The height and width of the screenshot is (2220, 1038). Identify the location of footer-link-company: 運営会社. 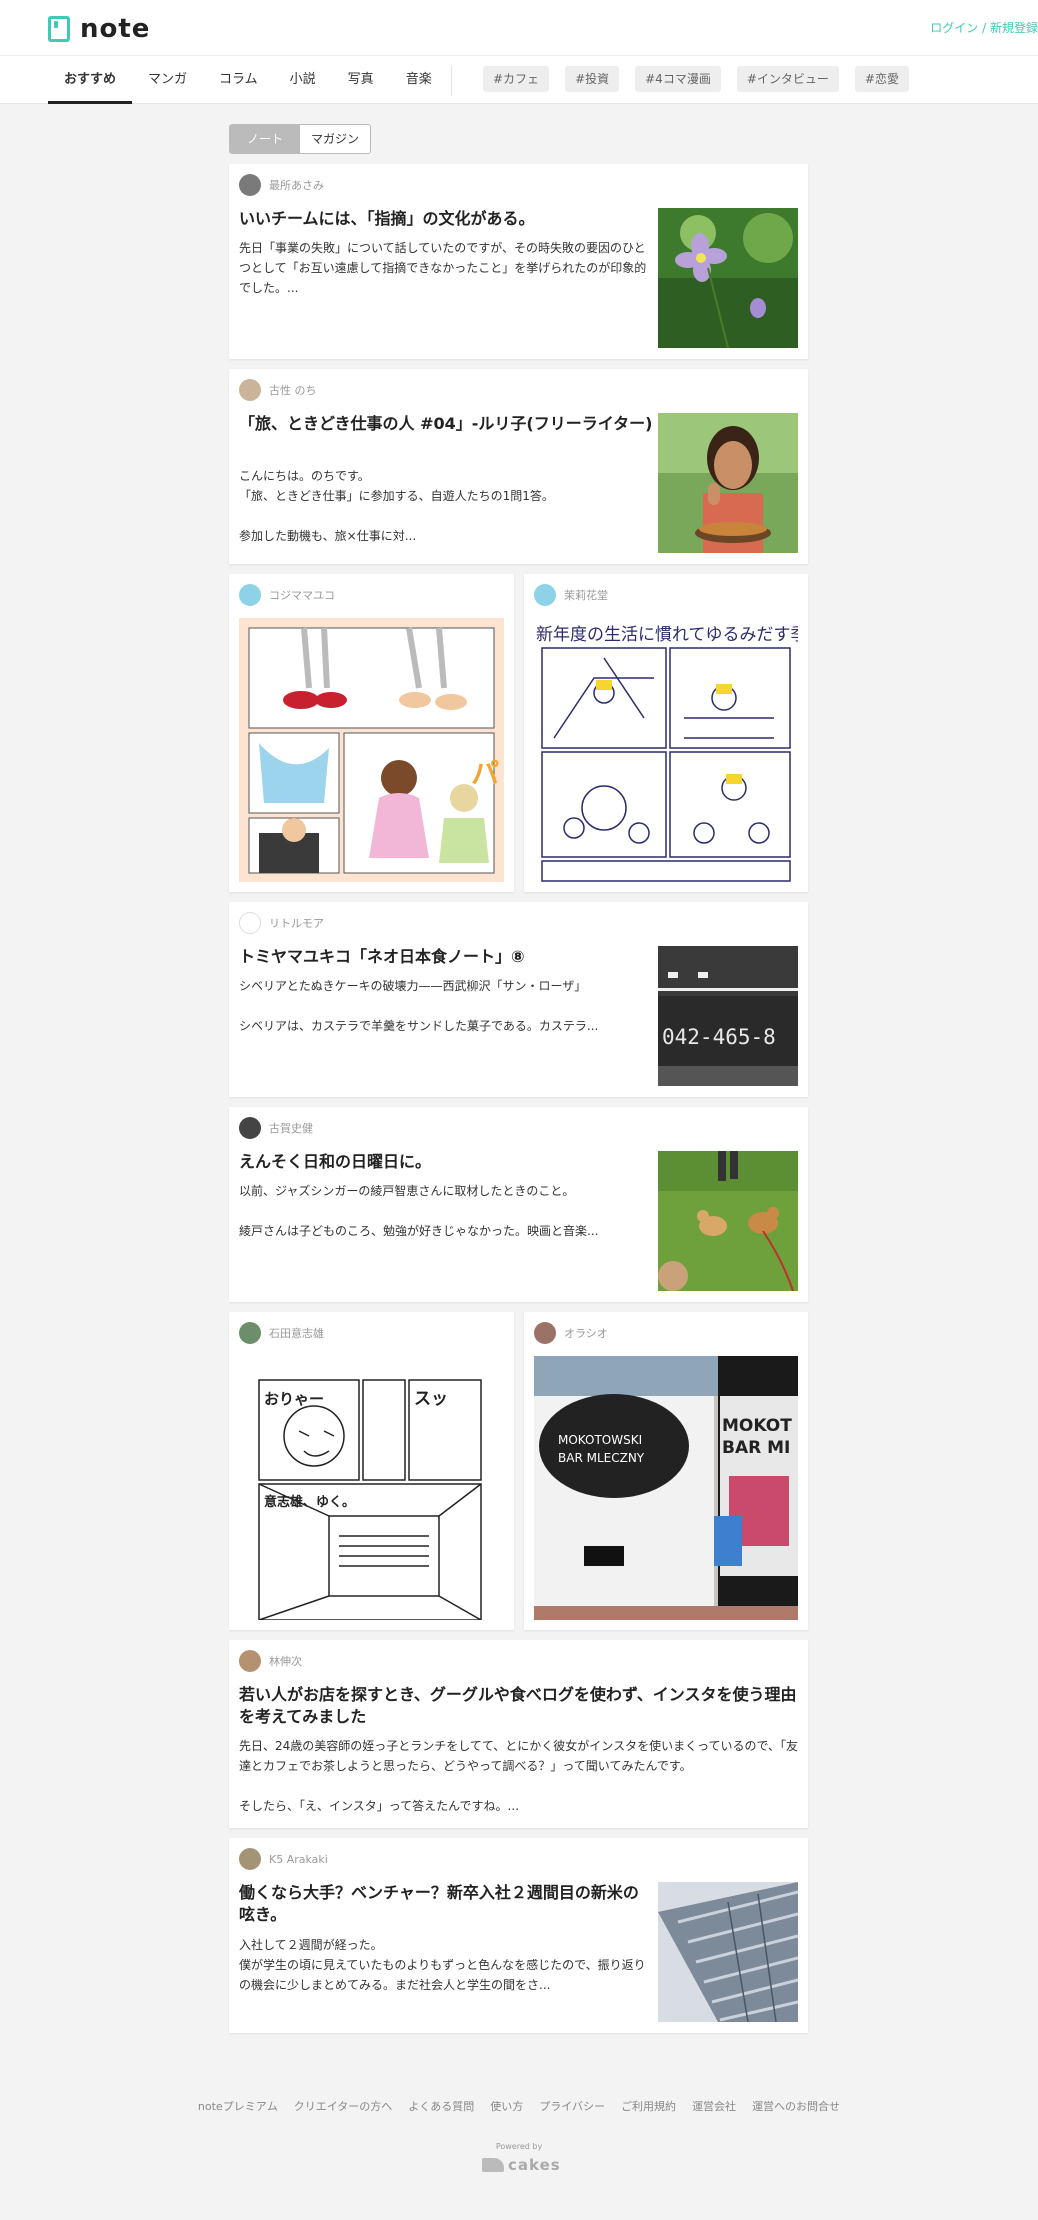
(714, 2106).